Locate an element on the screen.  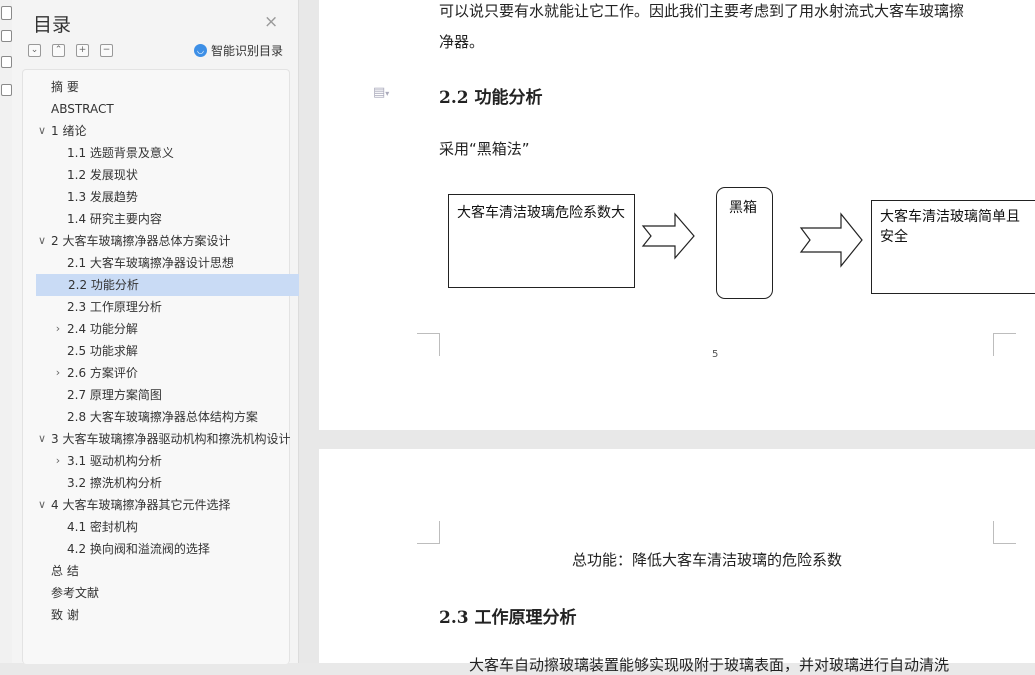
toc-item: 2.8 大客车玻璃擦净器总体结构方案 is located at coordinates (173, 417).